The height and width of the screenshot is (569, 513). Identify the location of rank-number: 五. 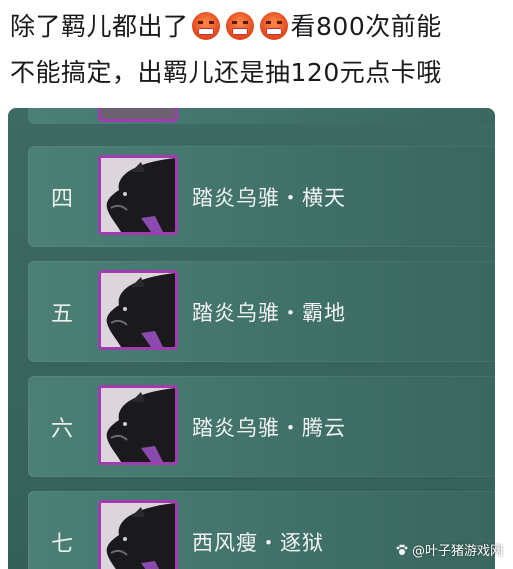
(61, 314).